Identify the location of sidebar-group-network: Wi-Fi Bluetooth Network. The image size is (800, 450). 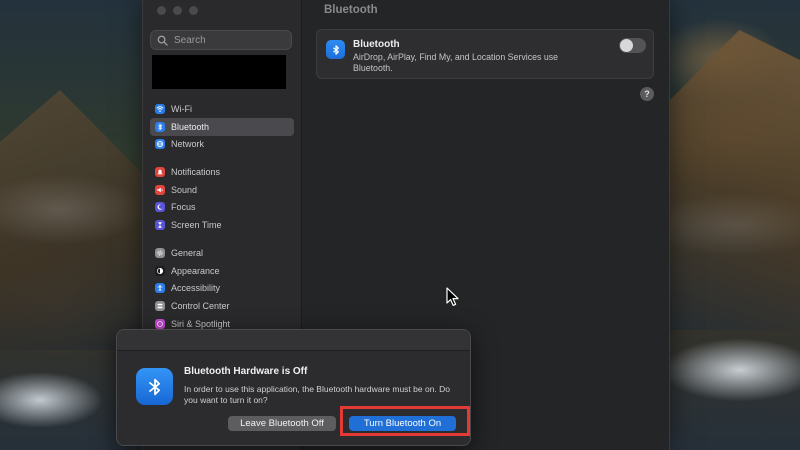
(222, 126).